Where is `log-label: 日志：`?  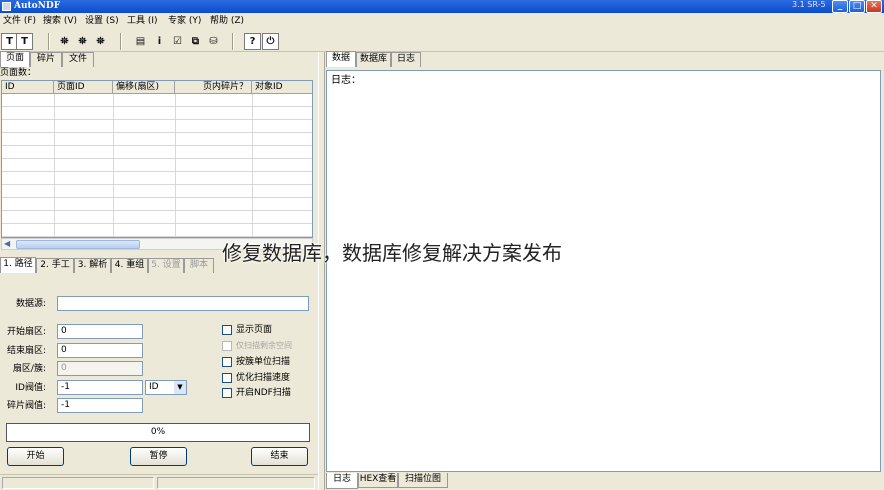 log-label: 日志： is located at coordinates (346, 80).